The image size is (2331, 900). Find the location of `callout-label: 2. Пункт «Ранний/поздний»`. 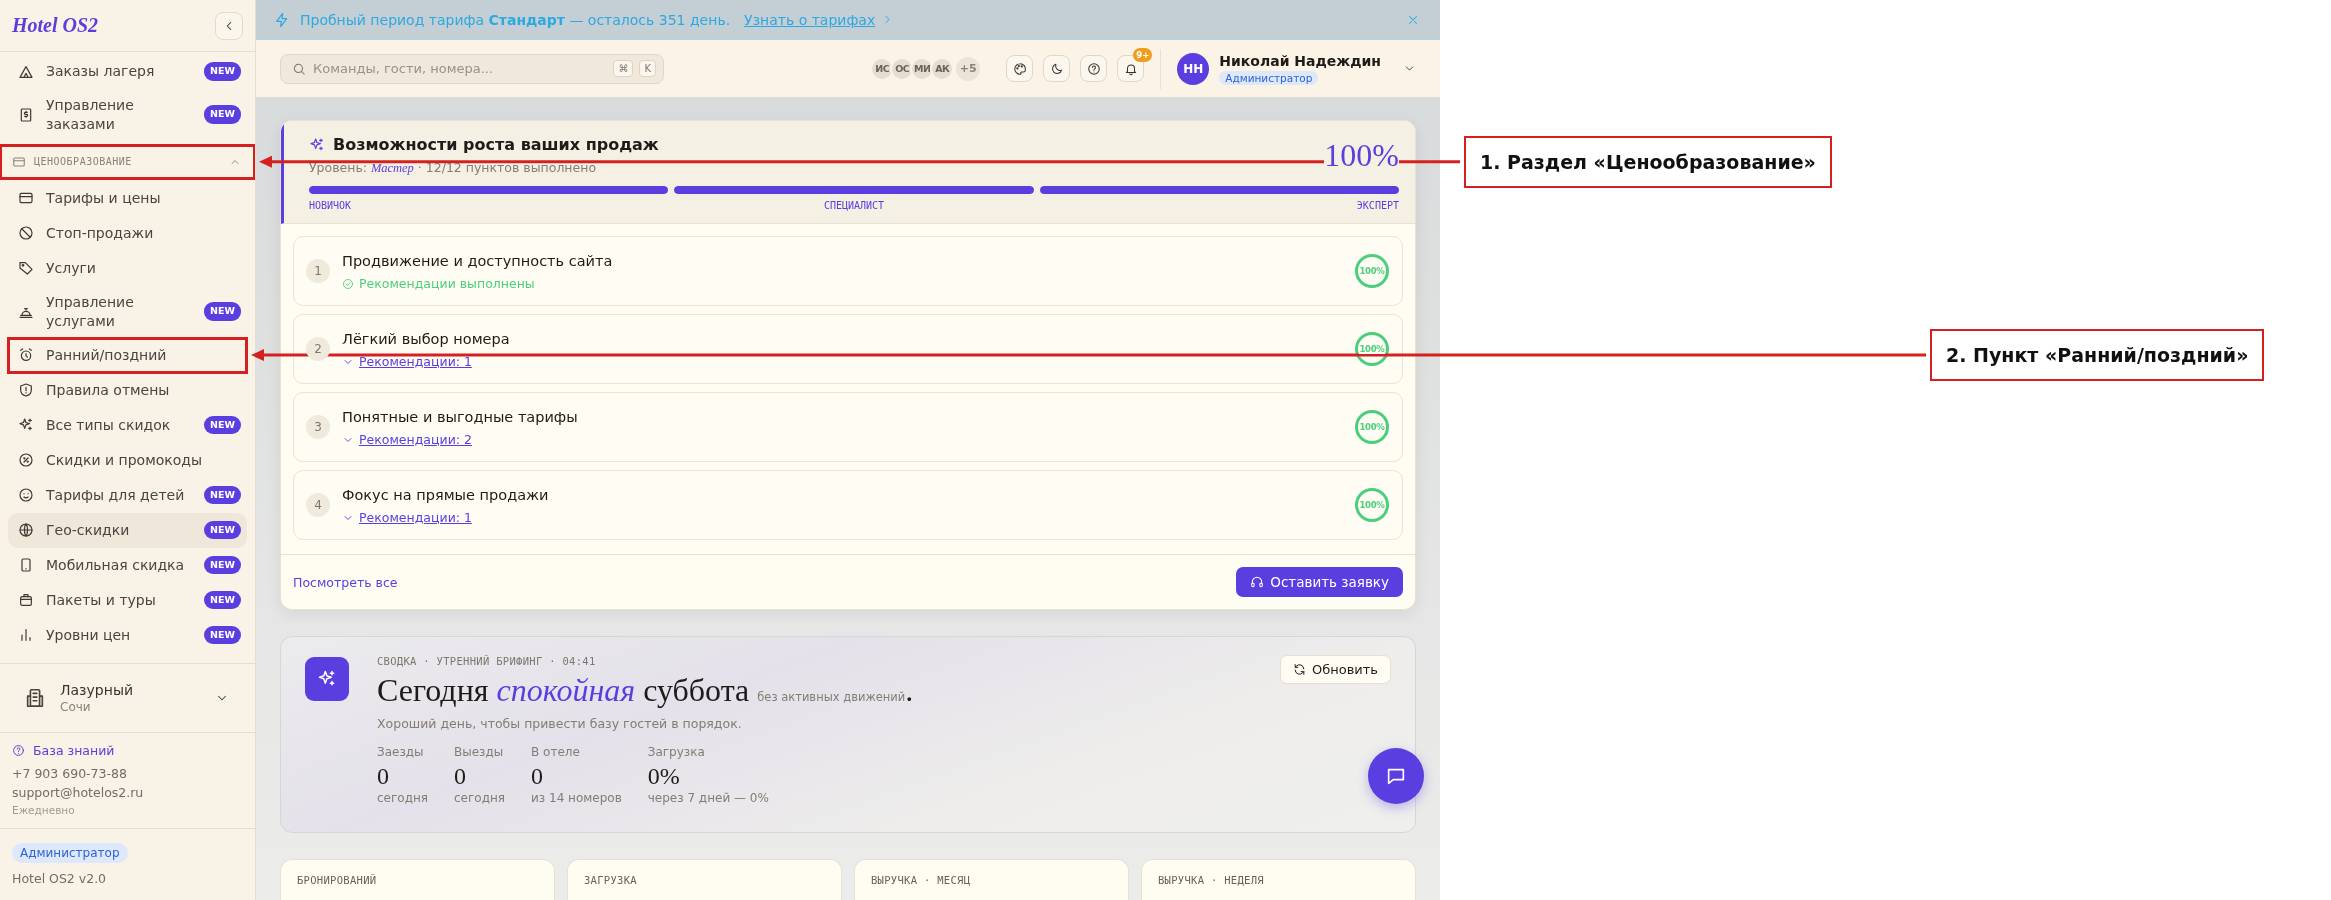

callout-label: 2. Пункт «Ранний/поздний» is located at coordinates (2097, 355).